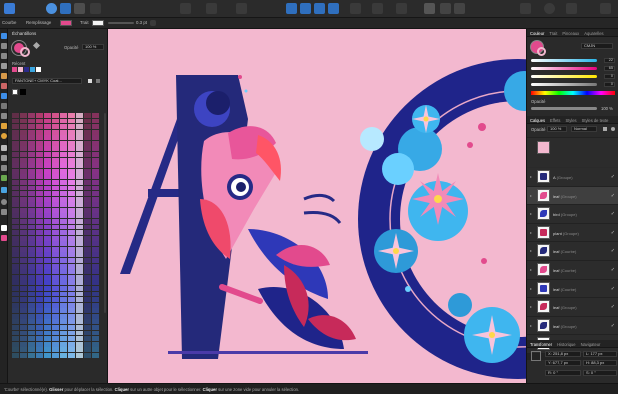 The width and height of the screenshot is (618, 394). Describe the element at coordinates (24, 33) in the screenshot. I see `swatches-tab: Échantillons` at that location.